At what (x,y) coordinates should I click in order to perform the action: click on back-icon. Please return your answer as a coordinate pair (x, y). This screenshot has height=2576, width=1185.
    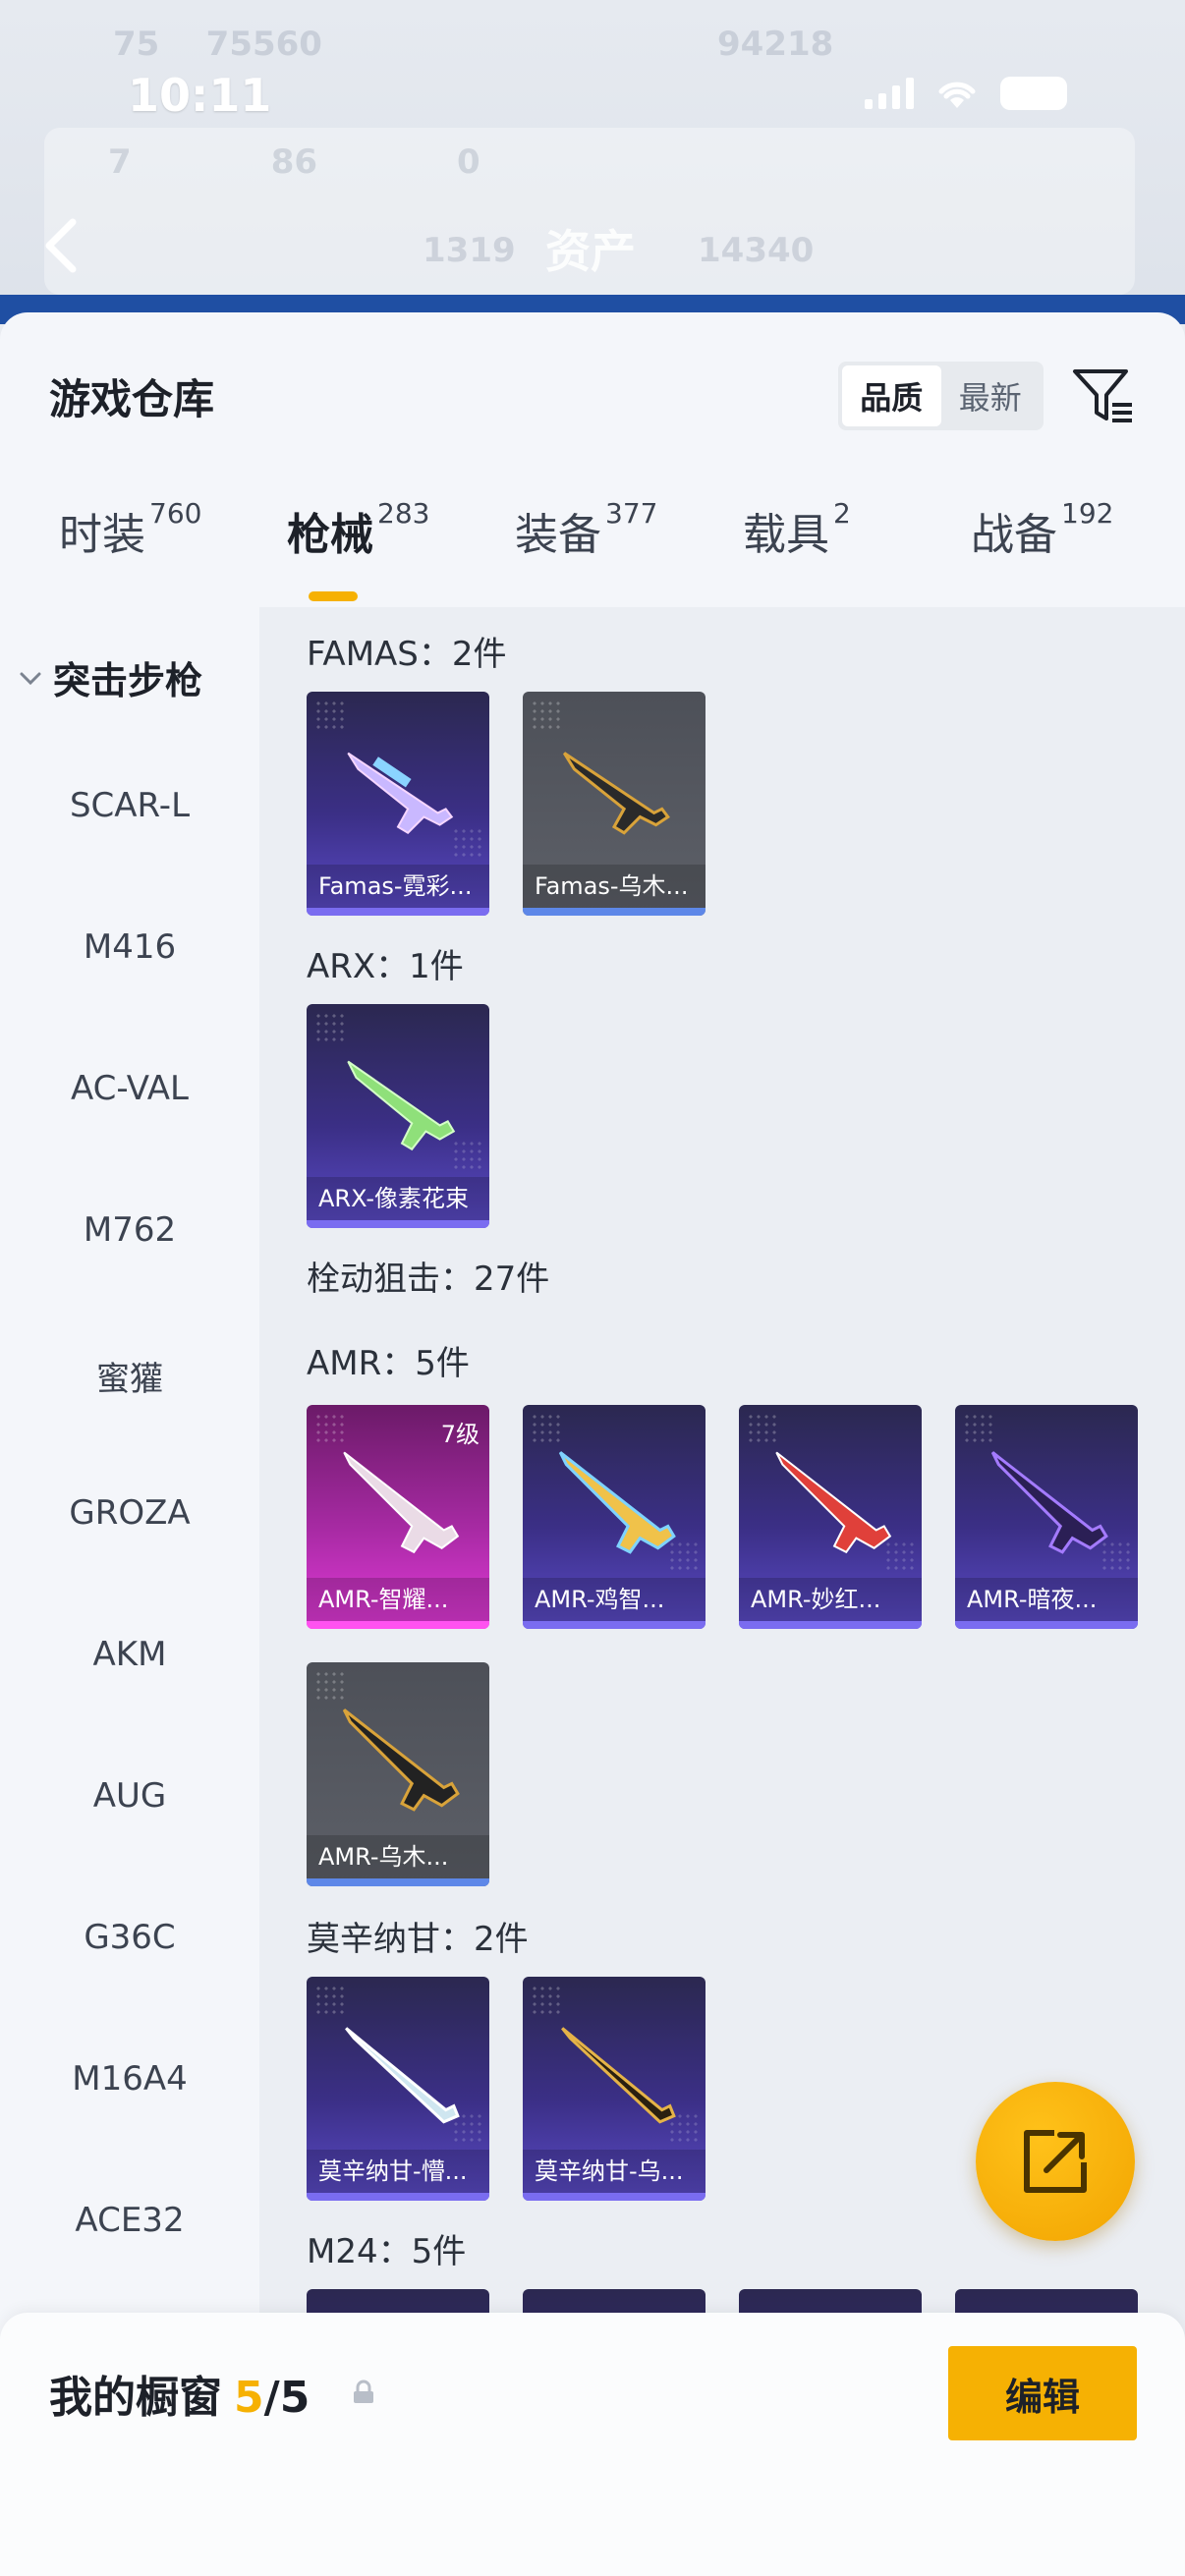
    Looking at the image, I should click on (61, 245).